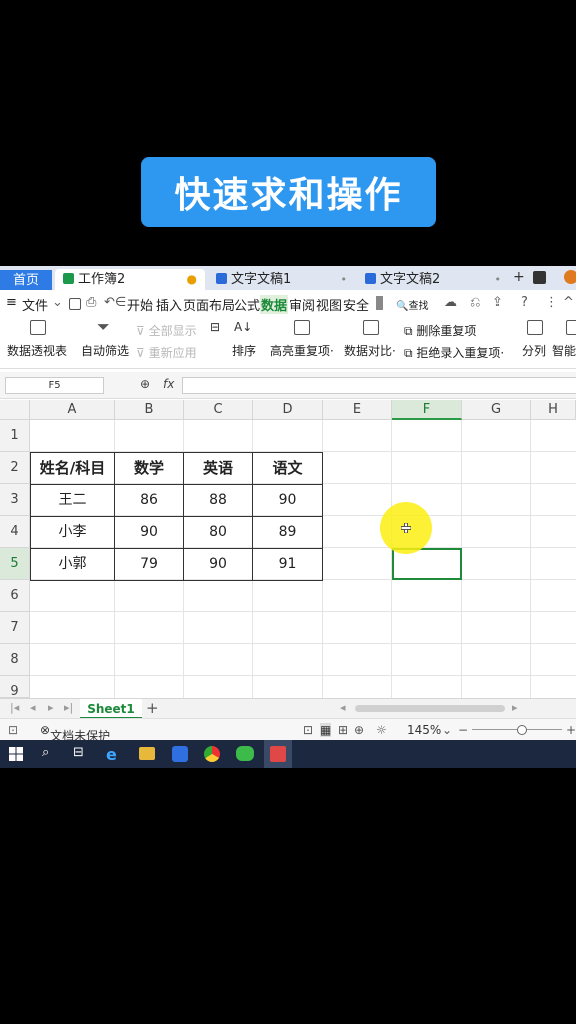 This screenshot has height=1024, width=576. What do you see at coordinates (91, 302) in the screenshot?
I see `print-icon: ⎙` at bounding box center [91, 302].